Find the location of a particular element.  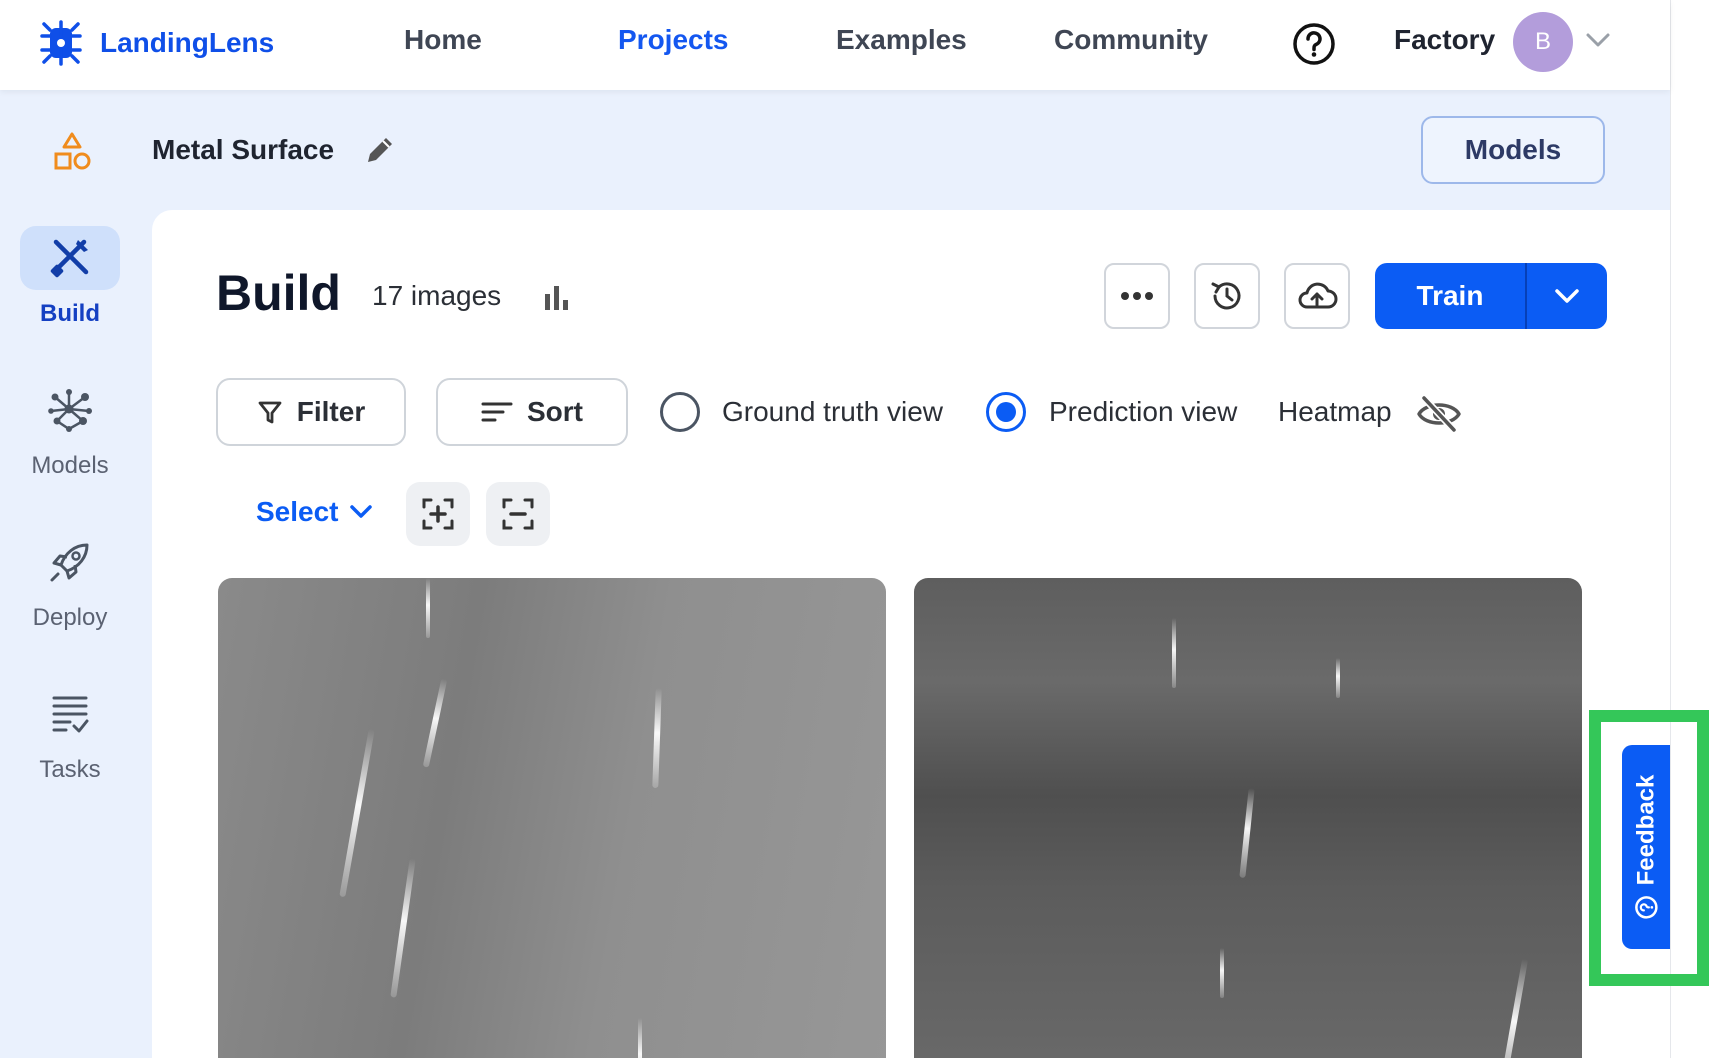

sidebar-item-models: Models is located at coordinates (70, 429).